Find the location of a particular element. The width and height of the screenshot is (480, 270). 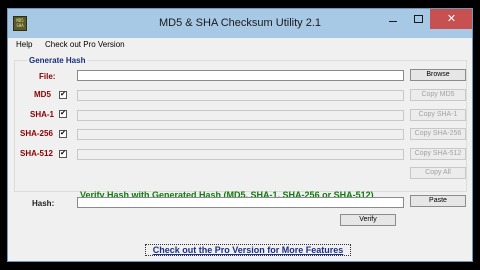

title-bar: MD5 SHA MD5 & SHA Checksum Utility 2.1 ✕ is located at coordinates (240, 23).